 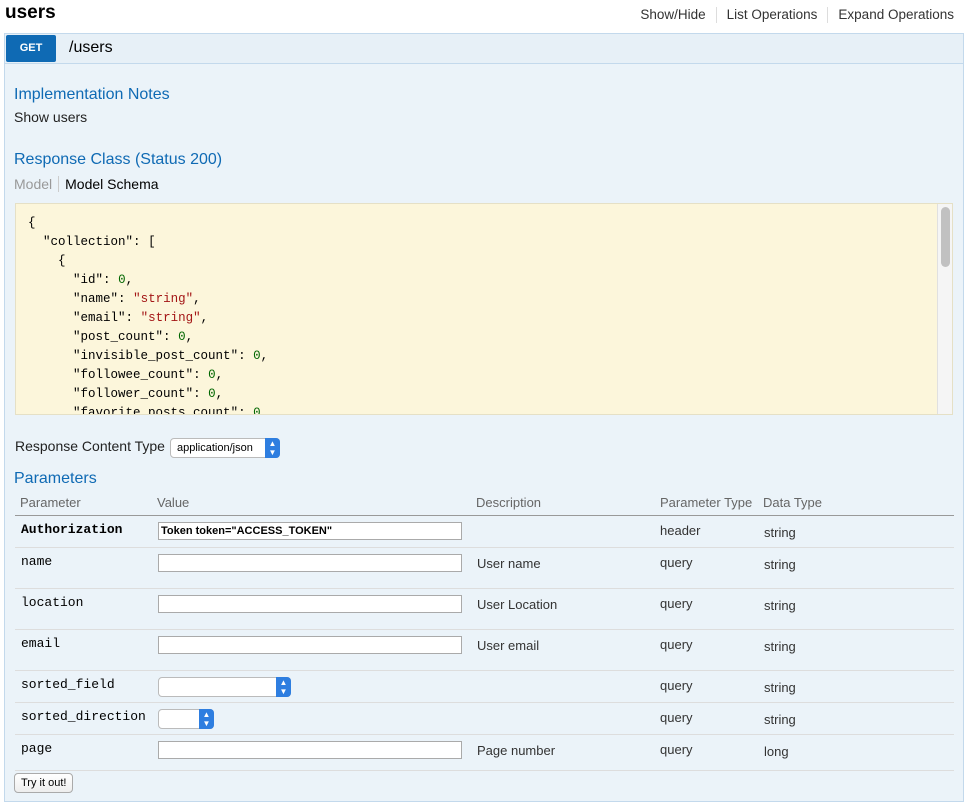 I want to click on schema-line: "favorite_posts_count": 0,, so click(x=484, y=409).